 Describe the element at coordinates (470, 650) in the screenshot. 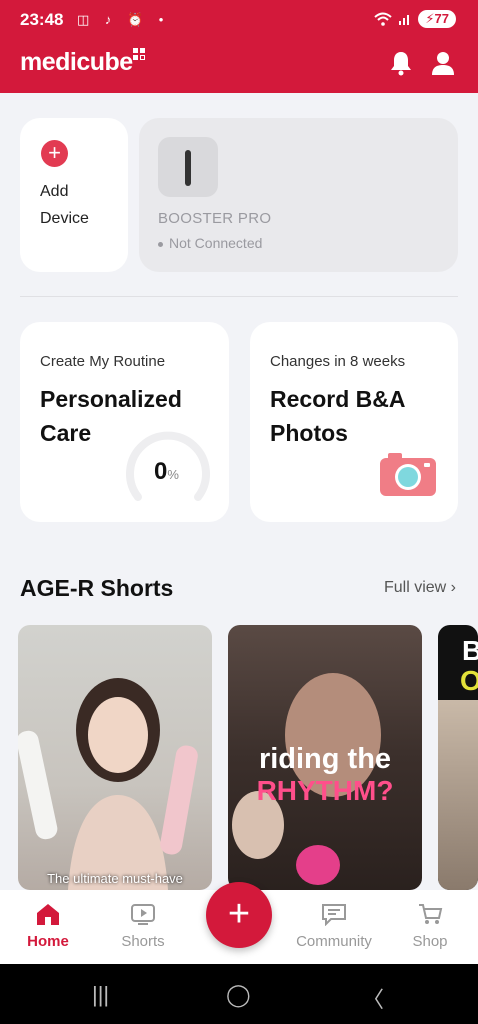

I see `short-caption-line1: B` at that location.